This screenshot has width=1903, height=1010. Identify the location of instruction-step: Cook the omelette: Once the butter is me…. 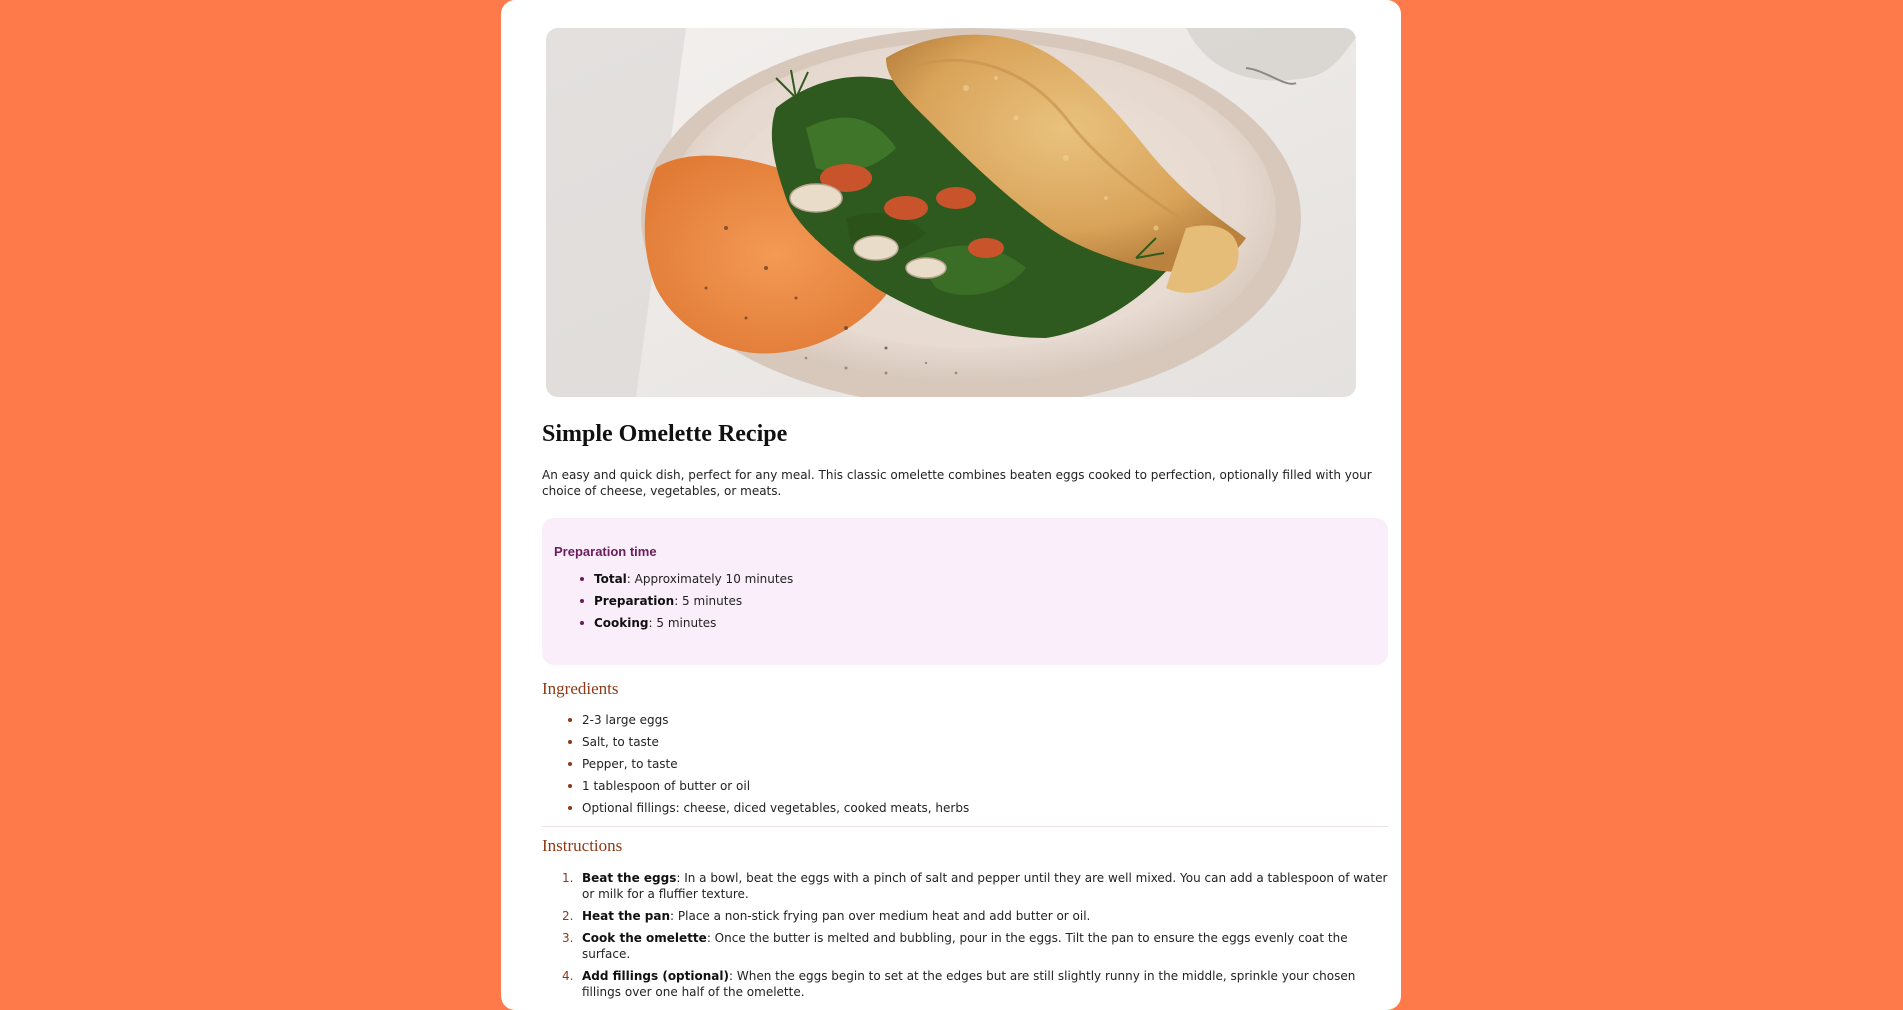
(975, 946).